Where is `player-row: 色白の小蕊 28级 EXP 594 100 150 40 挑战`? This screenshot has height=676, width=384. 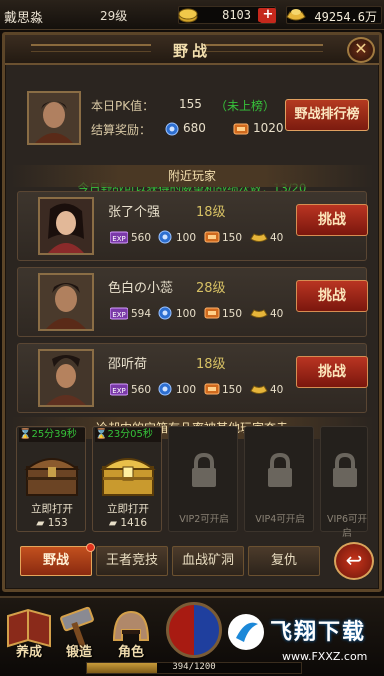
player-row: 色白の小蕊 28级 EXP 594 100 150 40 挑战 is located at coordinates (192, 302).